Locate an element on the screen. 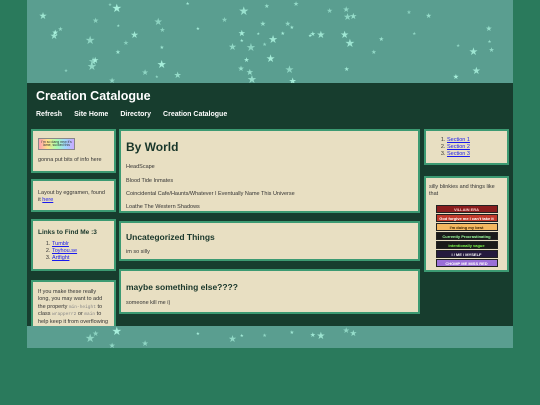 This screenshot has width=540, height=405. blinkie-image: intentionally vague is located at coordinates (466, 244).